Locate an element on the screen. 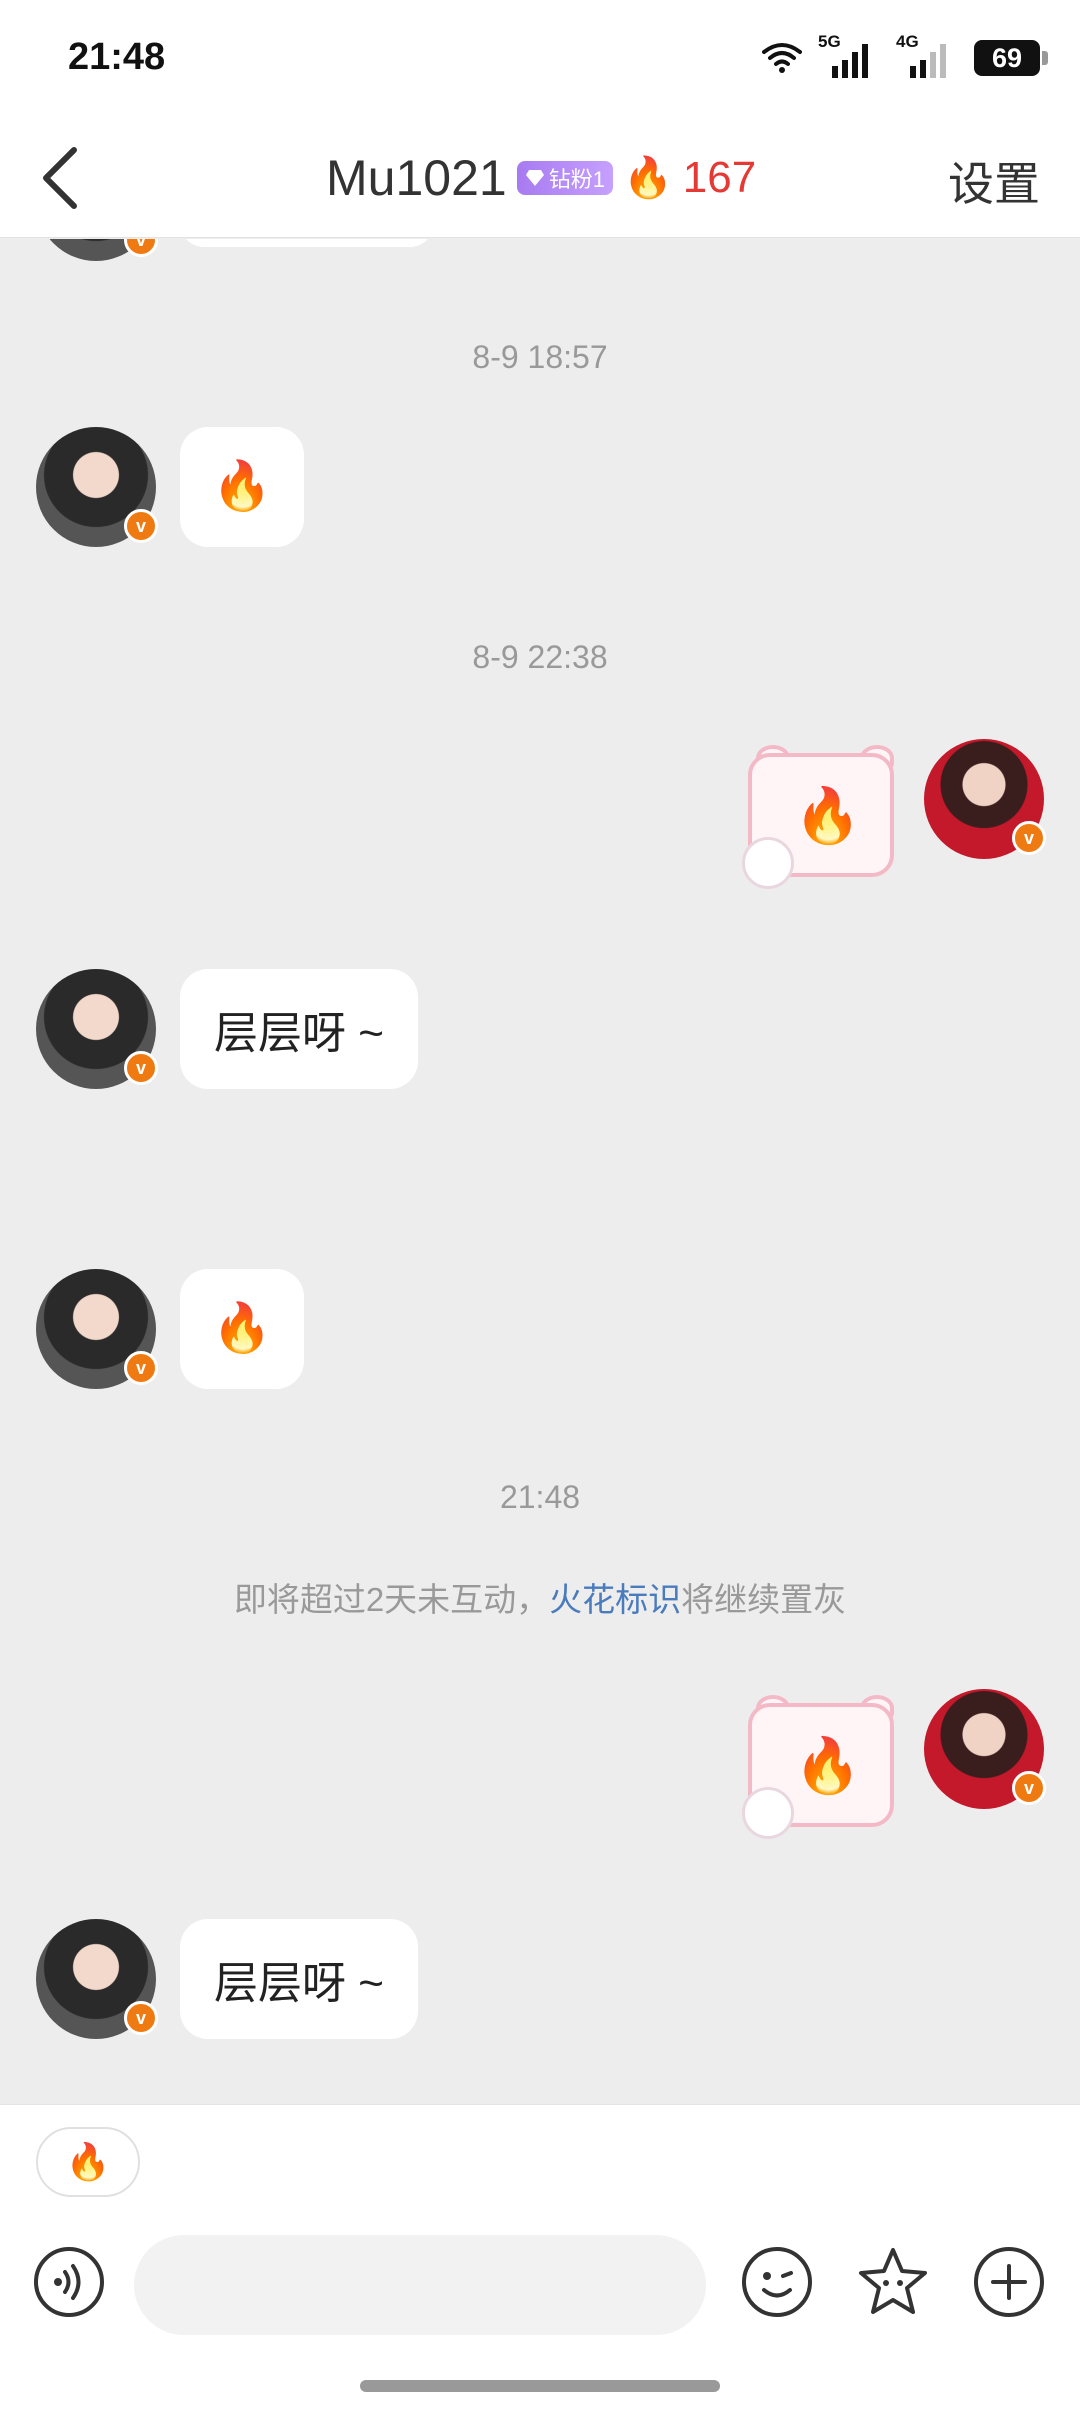 This screenshot has height=2412, width=1080. status-icons: 5G 4G 69 is located at coordinates (905, 56).